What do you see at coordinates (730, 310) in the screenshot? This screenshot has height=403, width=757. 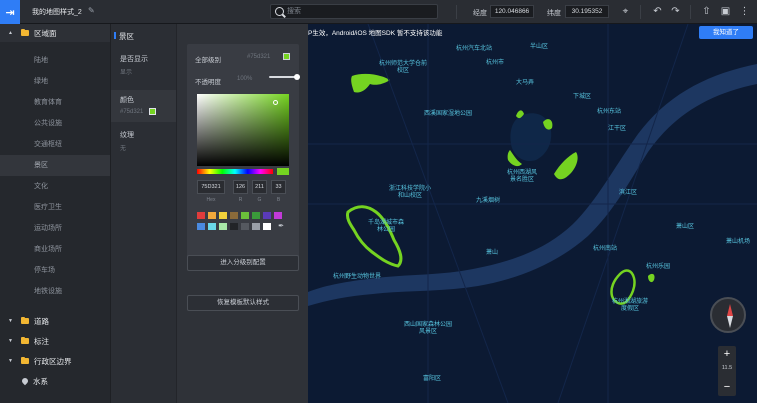 I see `compass-north-icon` at bounding box center [730, 310].